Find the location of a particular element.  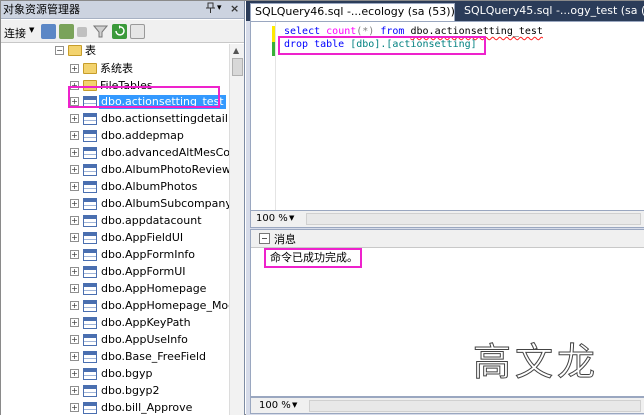

tree-item-label: dbo.AlbumPhotos is located at coordinates (149, 186).